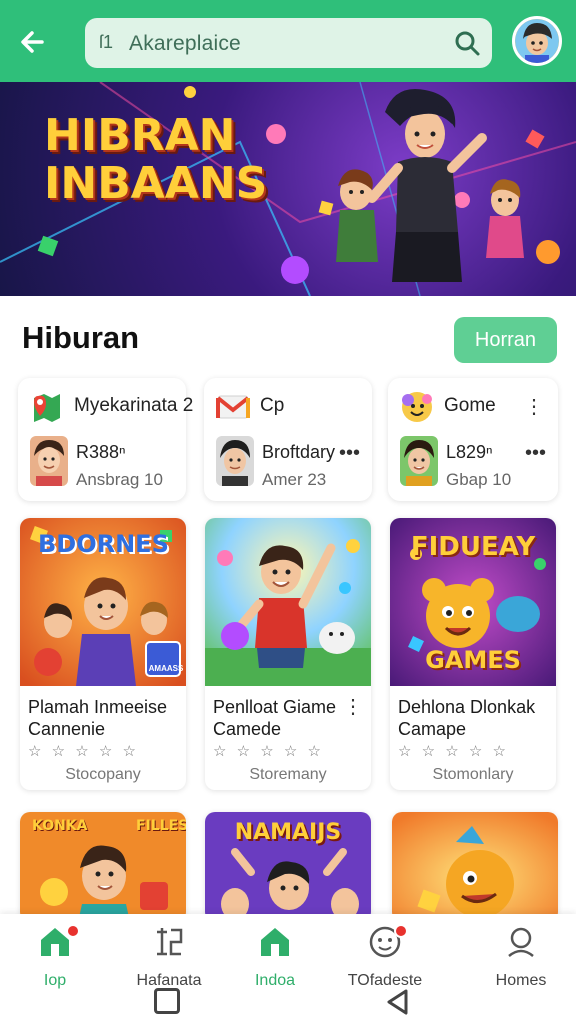 Image resolution: width=576 pixels, height=1024 pixels. I want to click on nav-item-apps: Hafanata, so click(169, 959).